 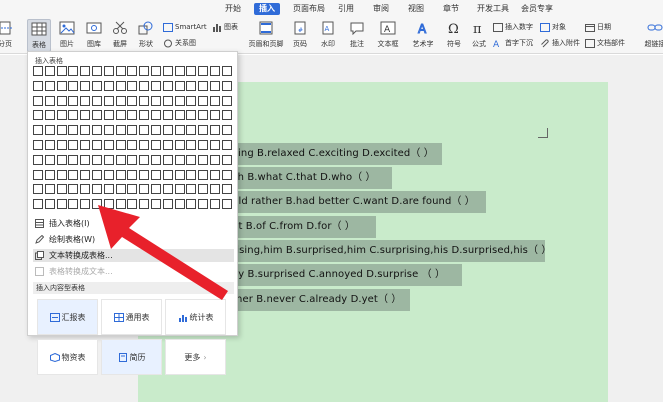 I want to click on tab-insert: 插入, so click(x=267, y=9).